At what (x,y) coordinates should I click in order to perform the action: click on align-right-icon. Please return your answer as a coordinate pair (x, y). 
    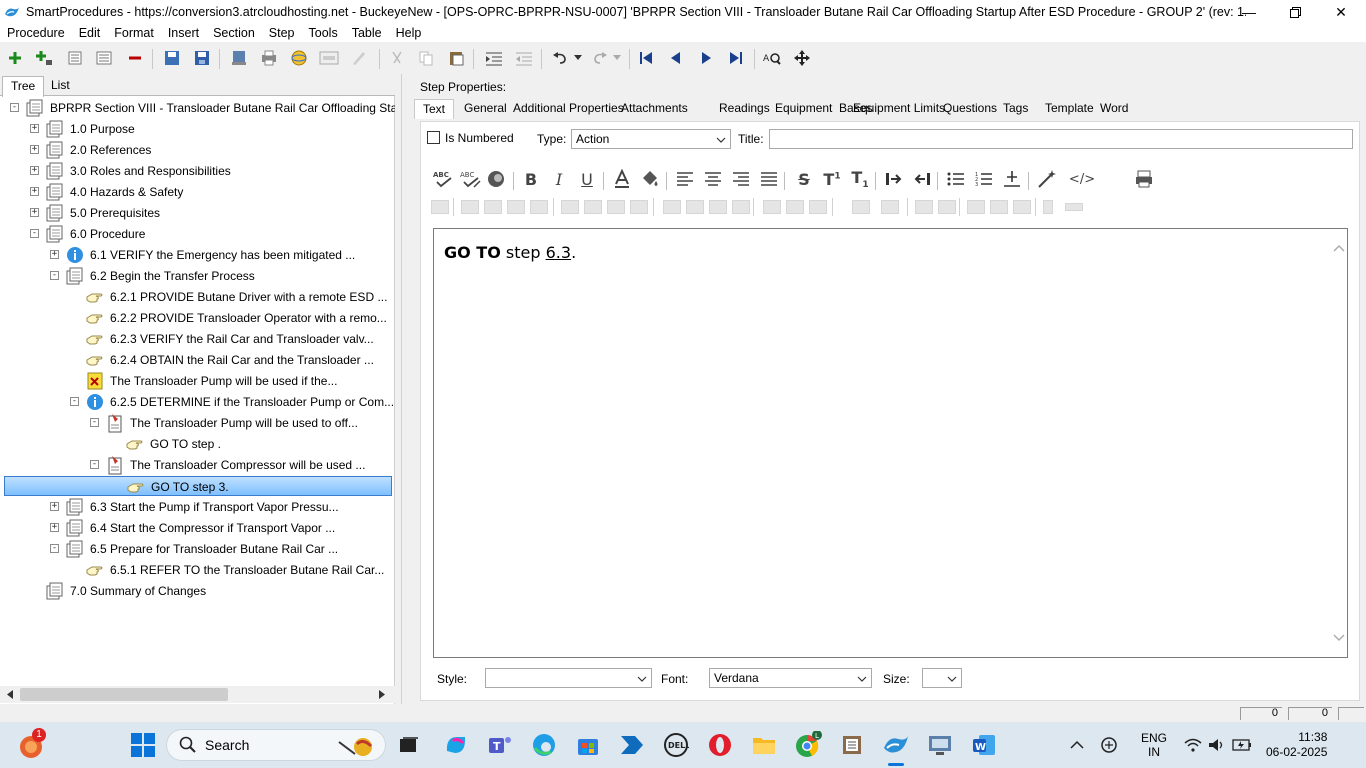
    Looking at the image, I should click on (741, 179).